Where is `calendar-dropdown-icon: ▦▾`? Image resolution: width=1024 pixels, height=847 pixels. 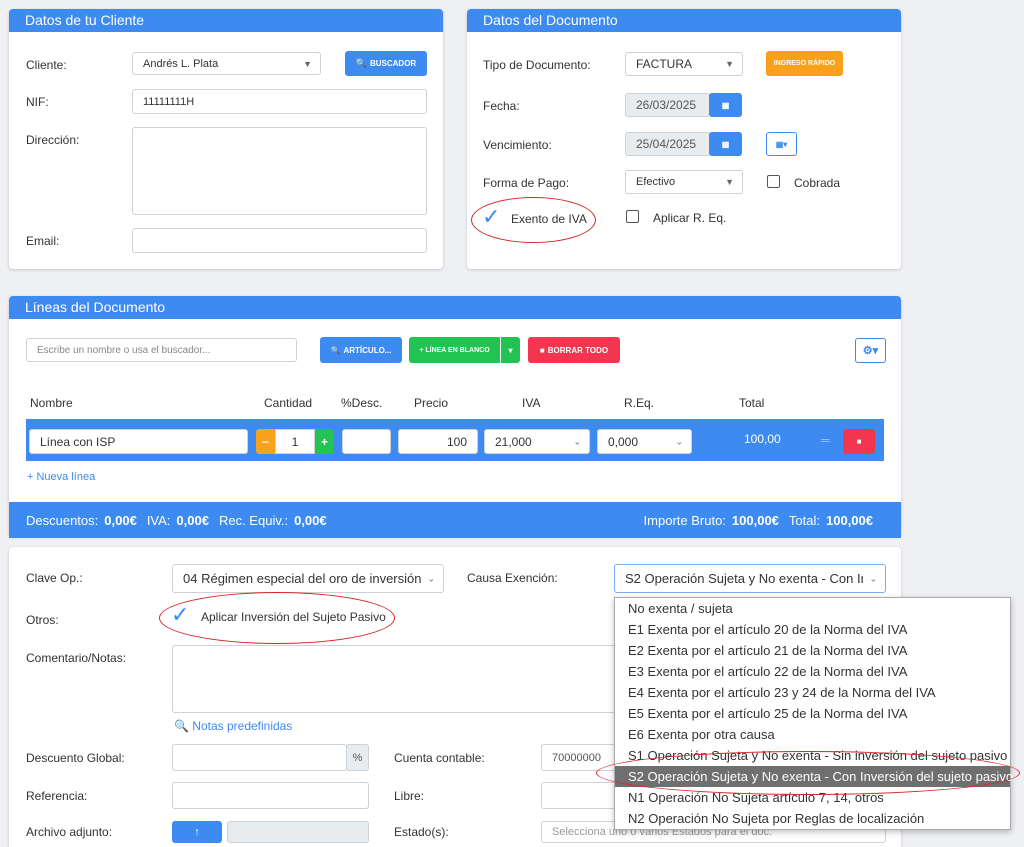 calendar-dropdown-icon: ▦▾ is located at coordinates (781, 144).